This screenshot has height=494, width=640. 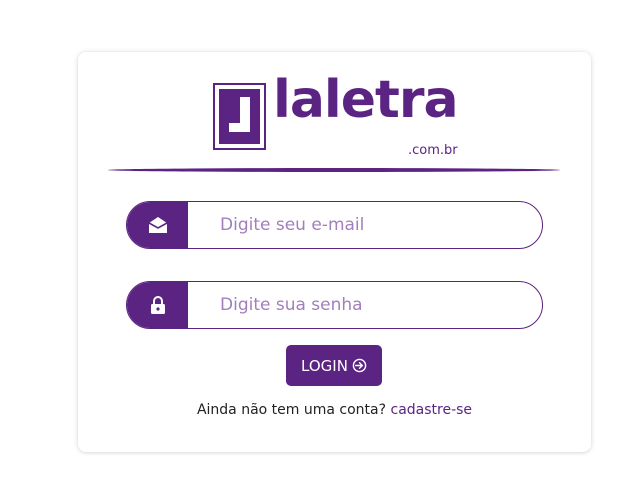 I want to click on laletra-logo: laletra .com.br, so click(x=338, y=118).